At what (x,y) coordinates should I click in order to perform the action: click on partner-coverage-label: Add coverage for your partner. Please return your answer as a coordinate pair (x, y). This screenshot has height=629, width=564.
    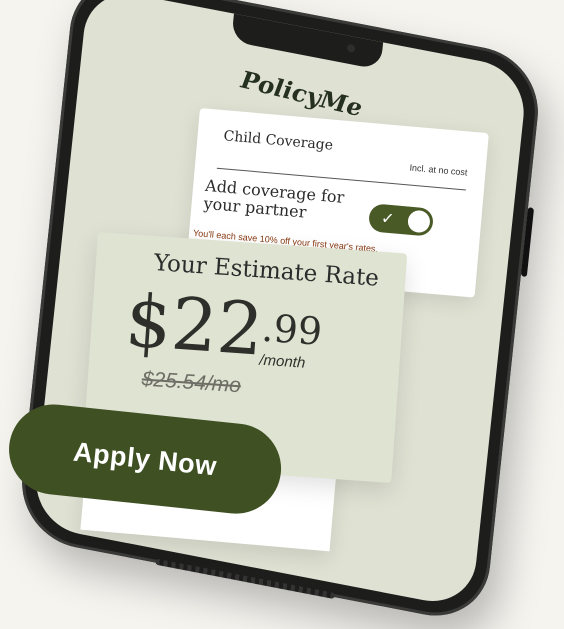
    Looking at the image, I should click on (274, 198).